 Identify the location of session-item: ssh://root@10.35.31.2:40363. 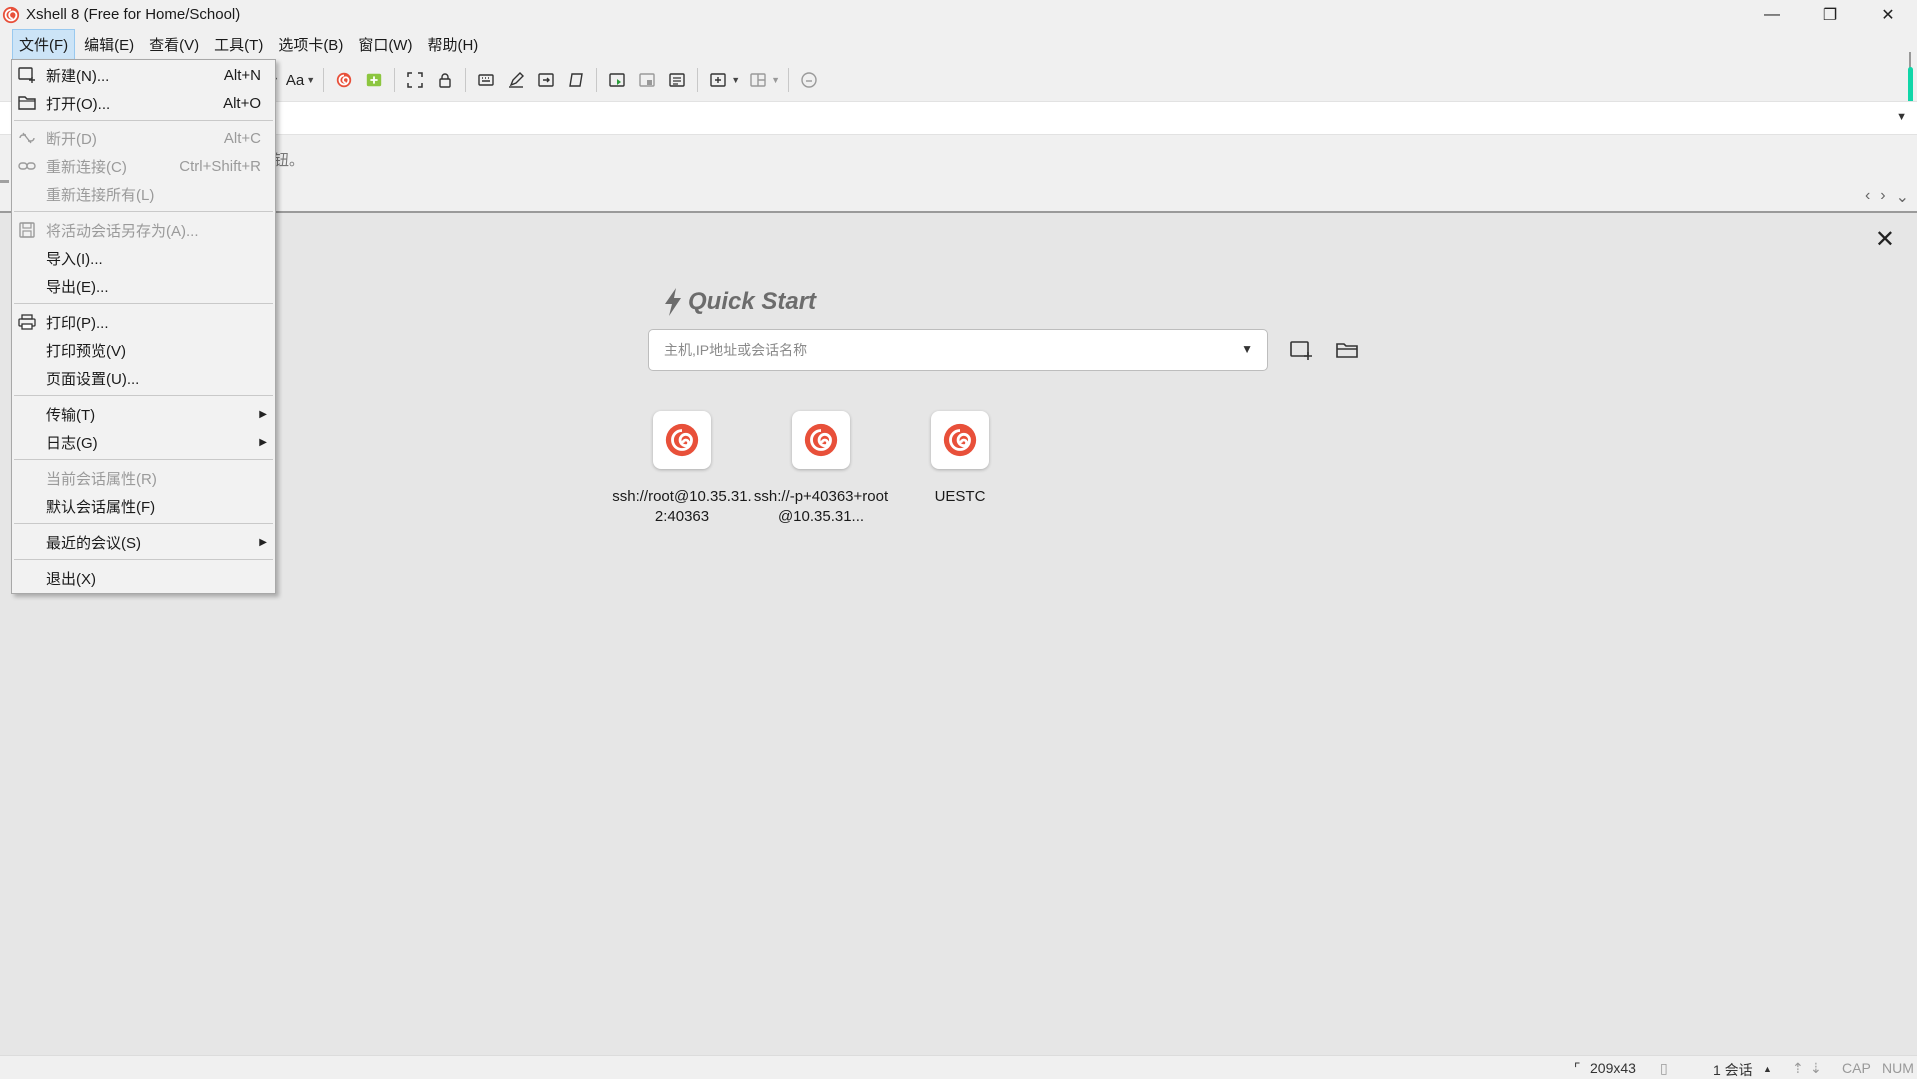
(682, 469).